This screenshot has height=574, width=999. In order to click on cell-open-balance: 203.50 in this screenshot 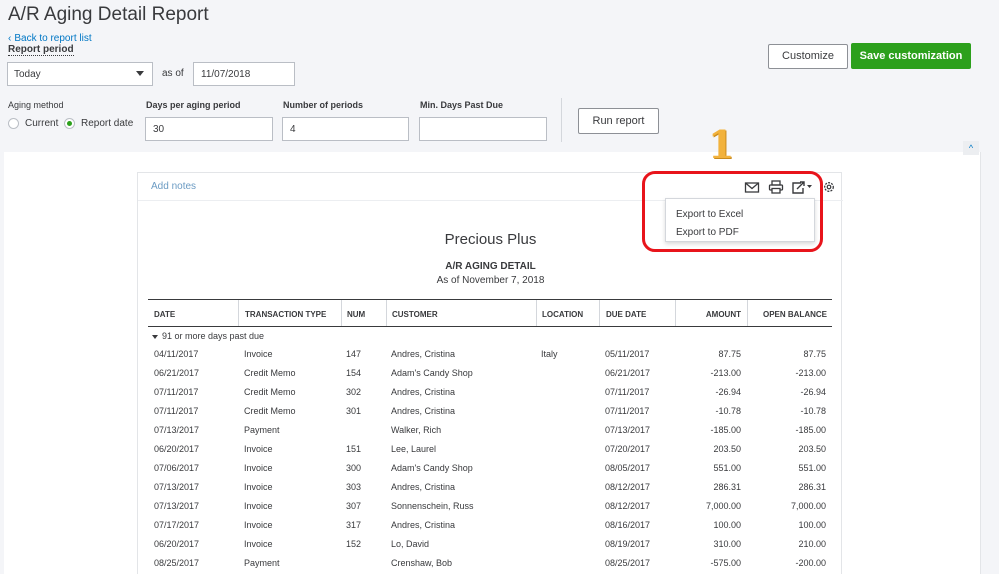, I will do `click(786, 449)`.